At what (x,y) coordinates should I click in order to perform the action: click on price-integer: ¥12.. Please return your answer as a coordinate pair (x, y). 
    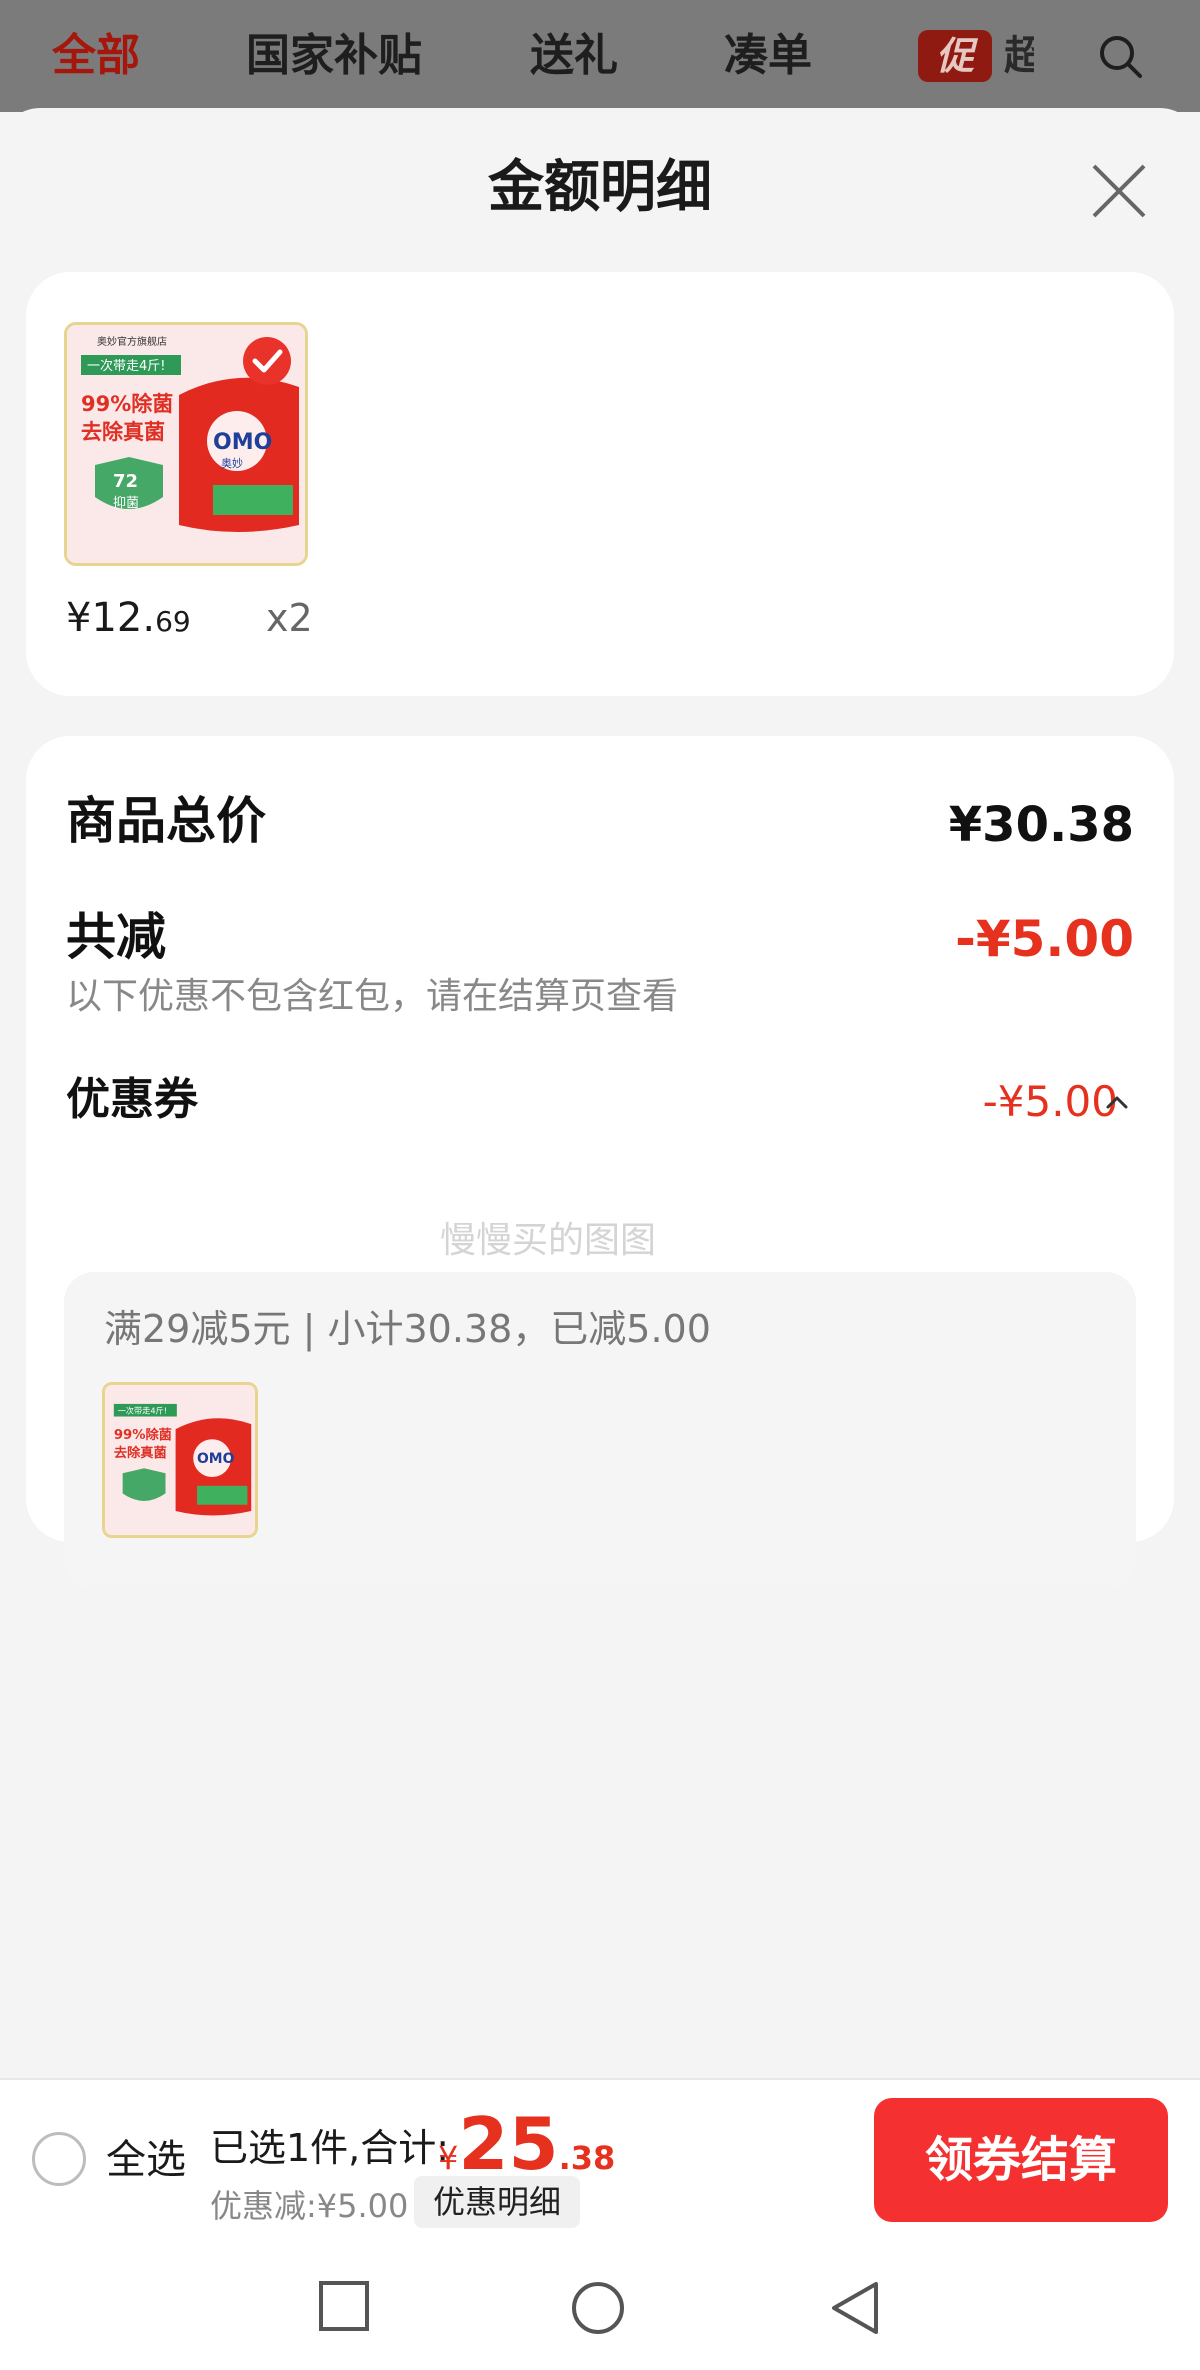
    Looking at the image, I should click on (111, 618).